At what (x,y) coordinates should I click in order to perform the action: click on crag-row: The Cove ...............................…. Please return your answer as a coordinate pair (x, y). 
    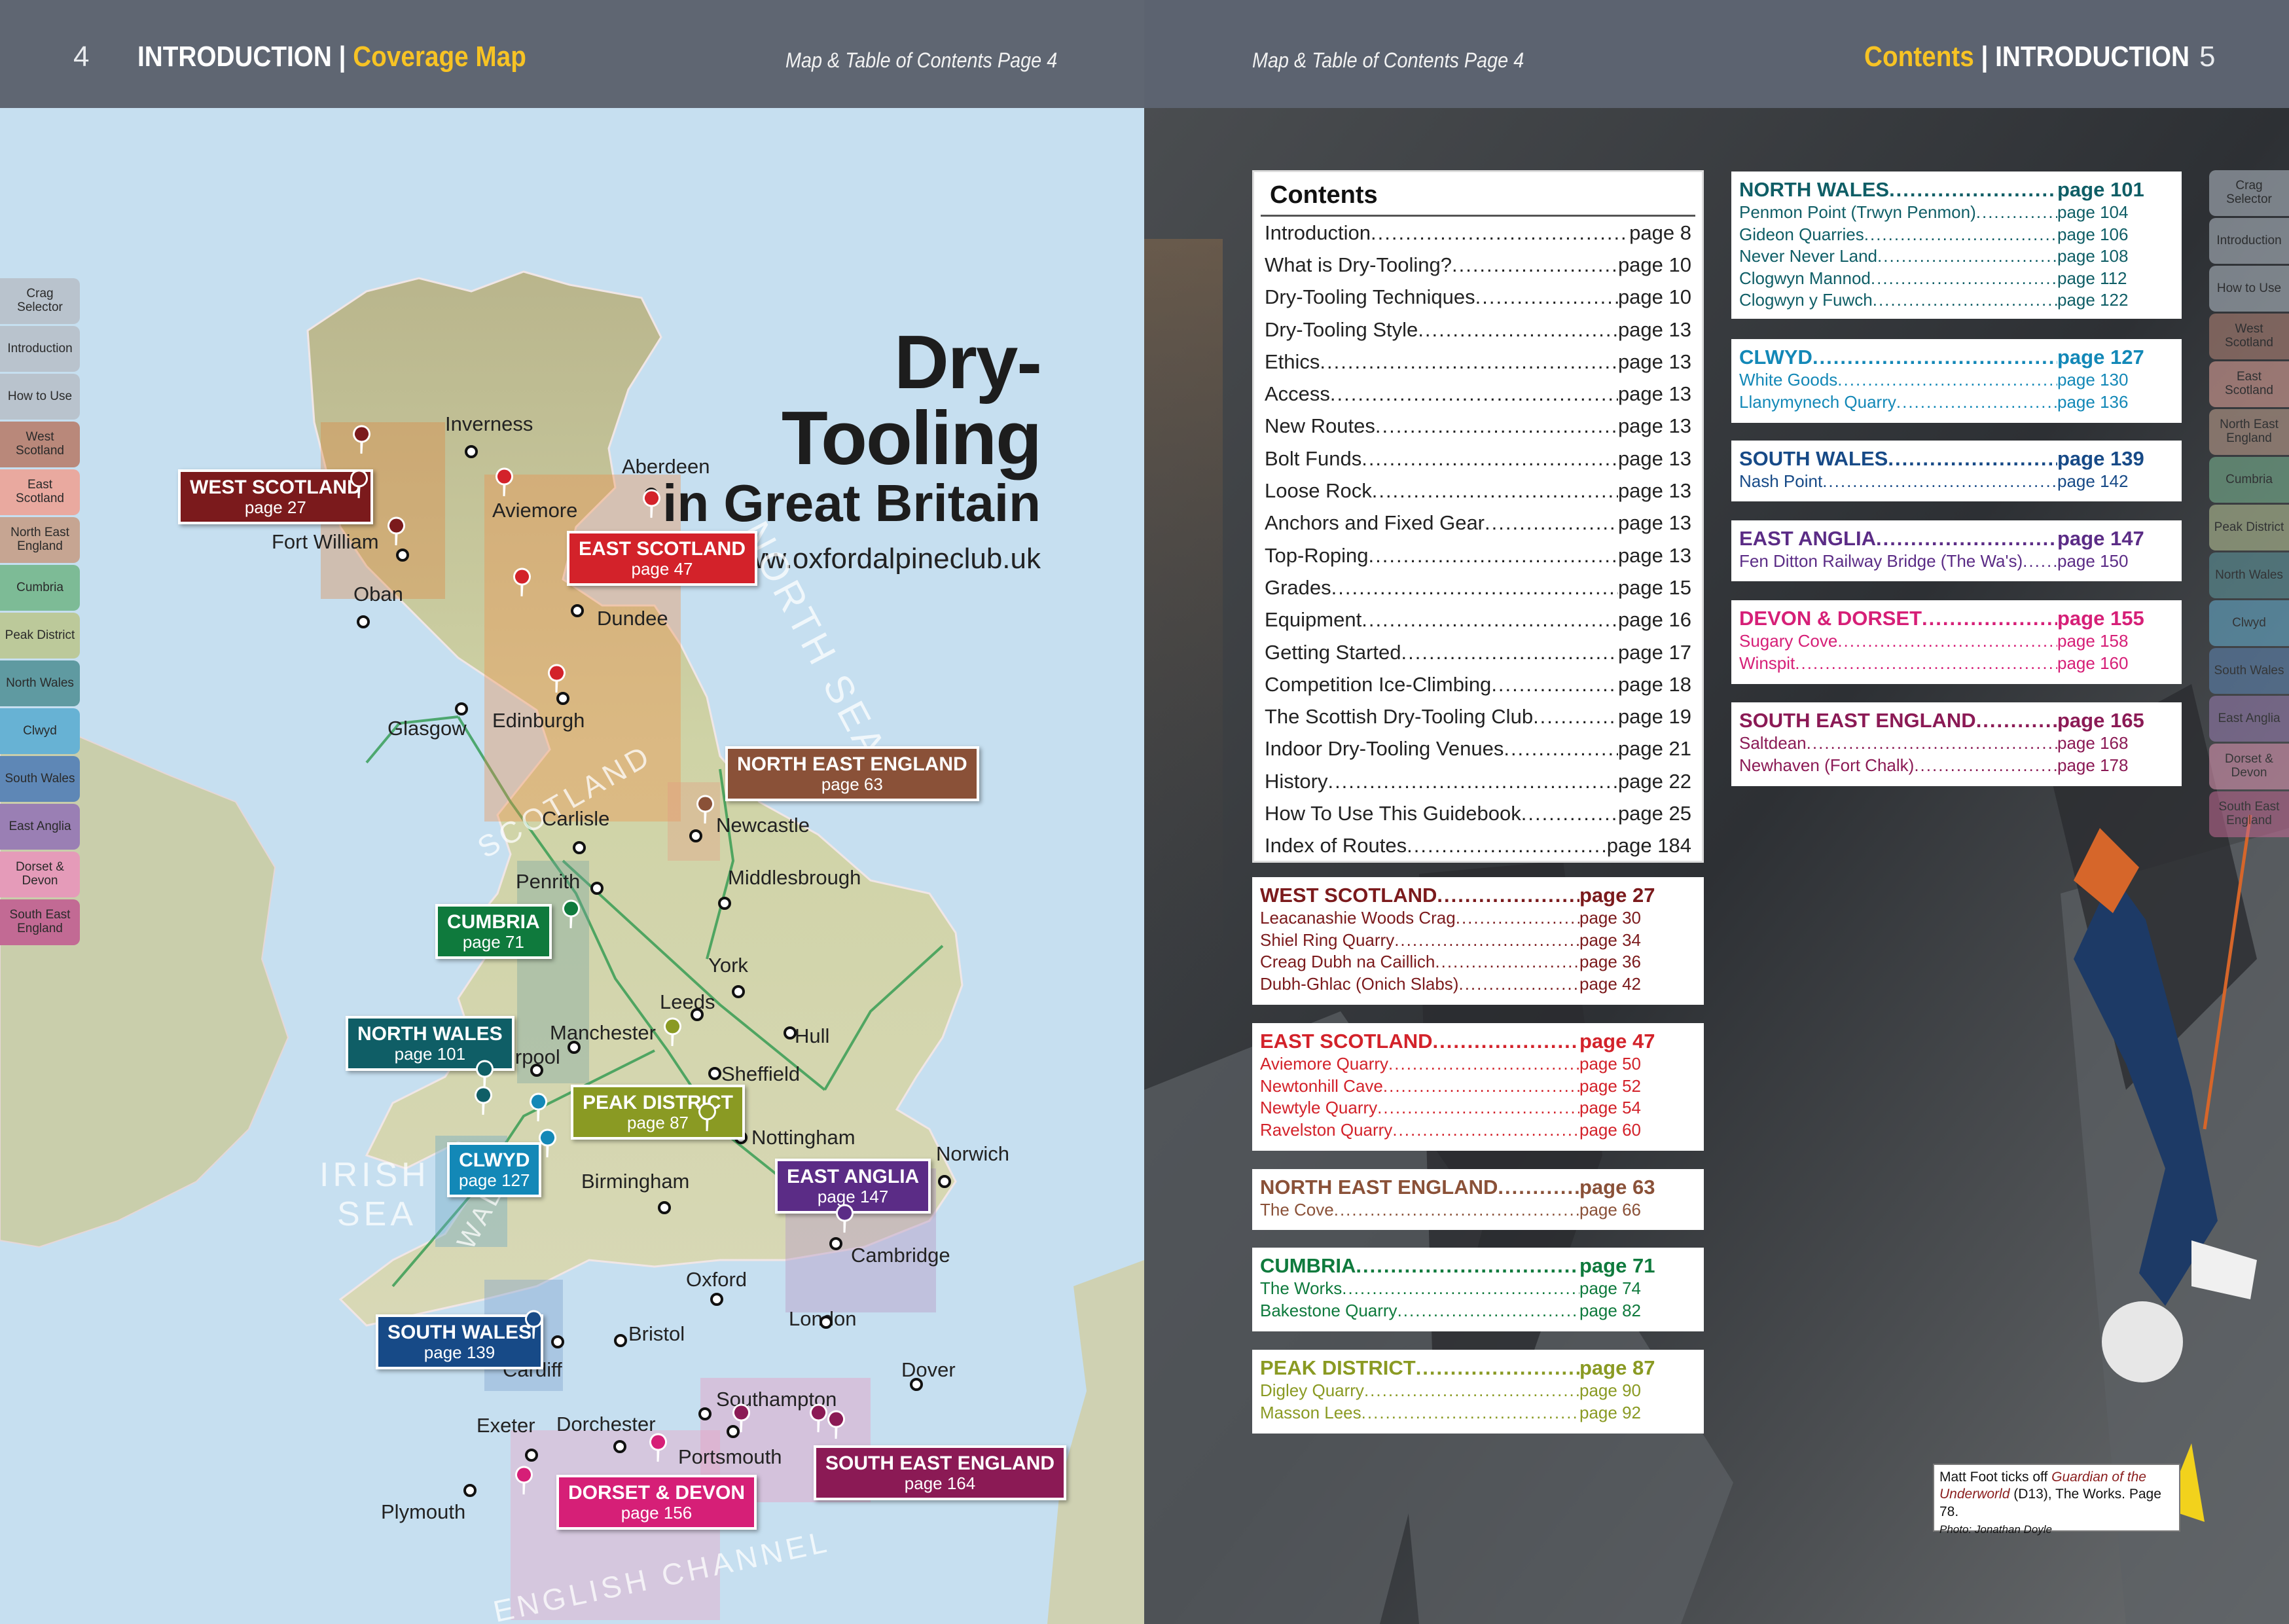
    Looking at the image, I should click on (1478, 1210).